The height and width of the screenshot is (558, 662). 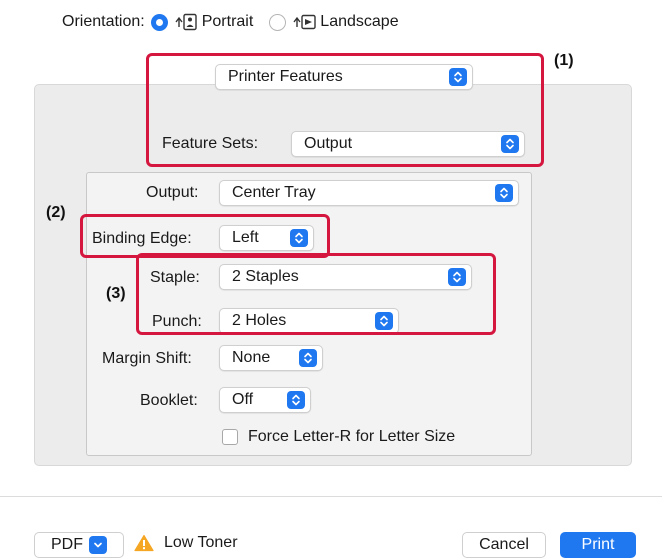 What do you see at coordinates (243, 399) in the screenshot?
I see `booklet-value: Off` at bounding box center [243, 399].